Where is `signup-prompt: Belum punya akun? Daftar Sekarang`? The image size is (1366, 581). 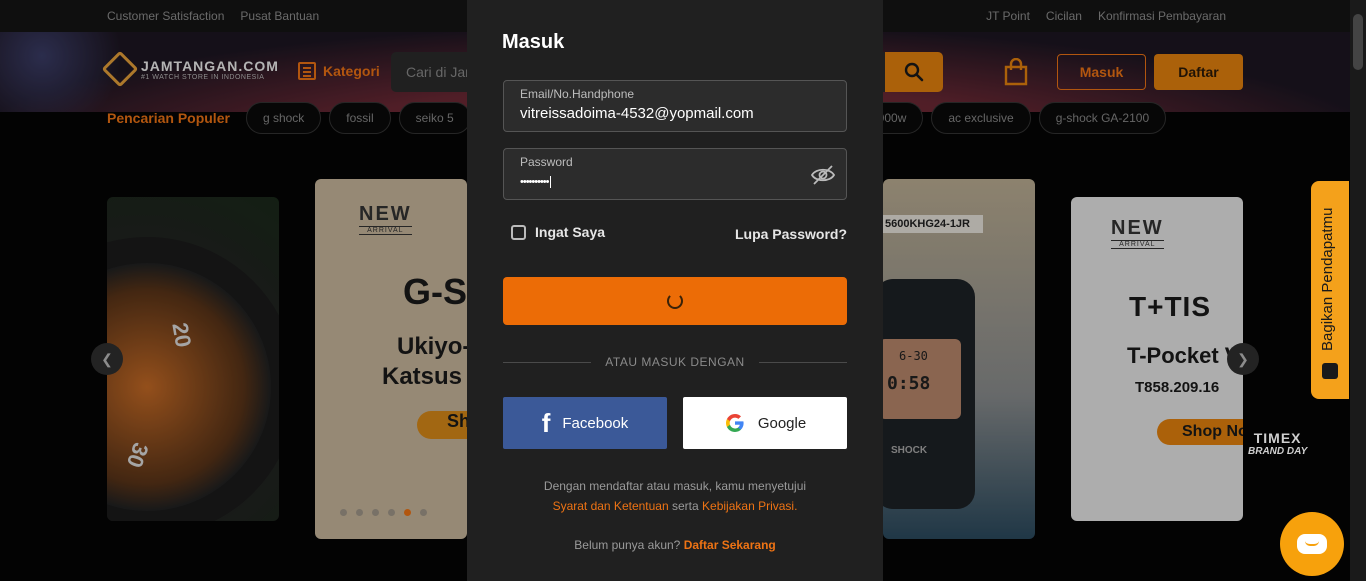
signup-prompt: Belum punya akun? Daftar Sekarang is located at coordinates (675, 545).